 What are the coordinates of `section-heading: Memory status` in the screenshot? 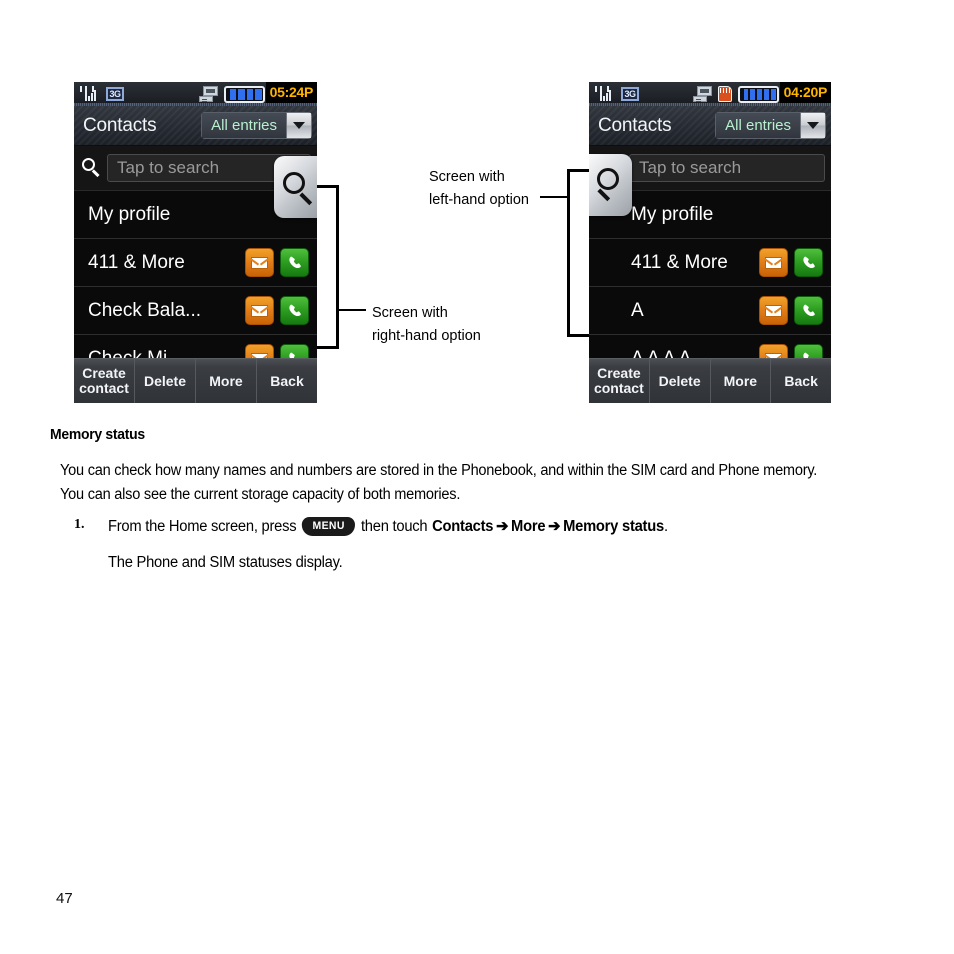 It's located at (97, 434).